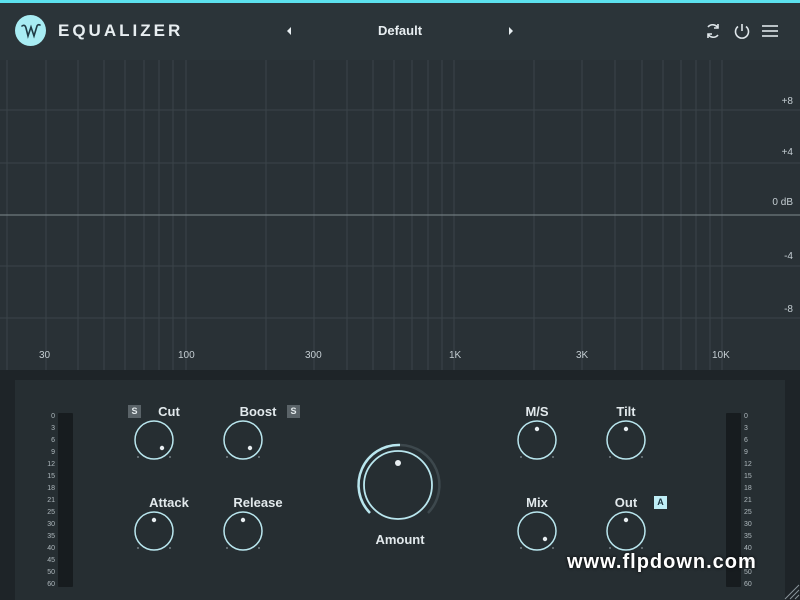 The width and height of the screenshot is (800, 600). Describe the element at coordinates (154, 531) in the screenshot. I see `attack-knob` at that location.